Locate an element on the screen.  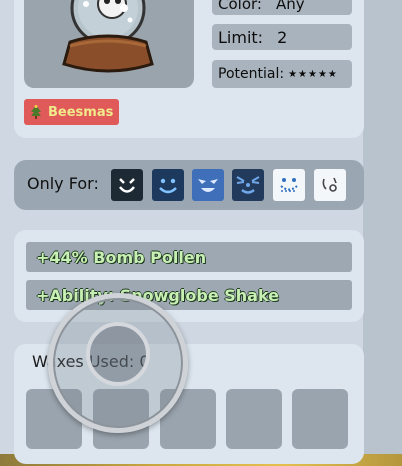
only-for-label: Only For: is located at coordinates (63, 183).